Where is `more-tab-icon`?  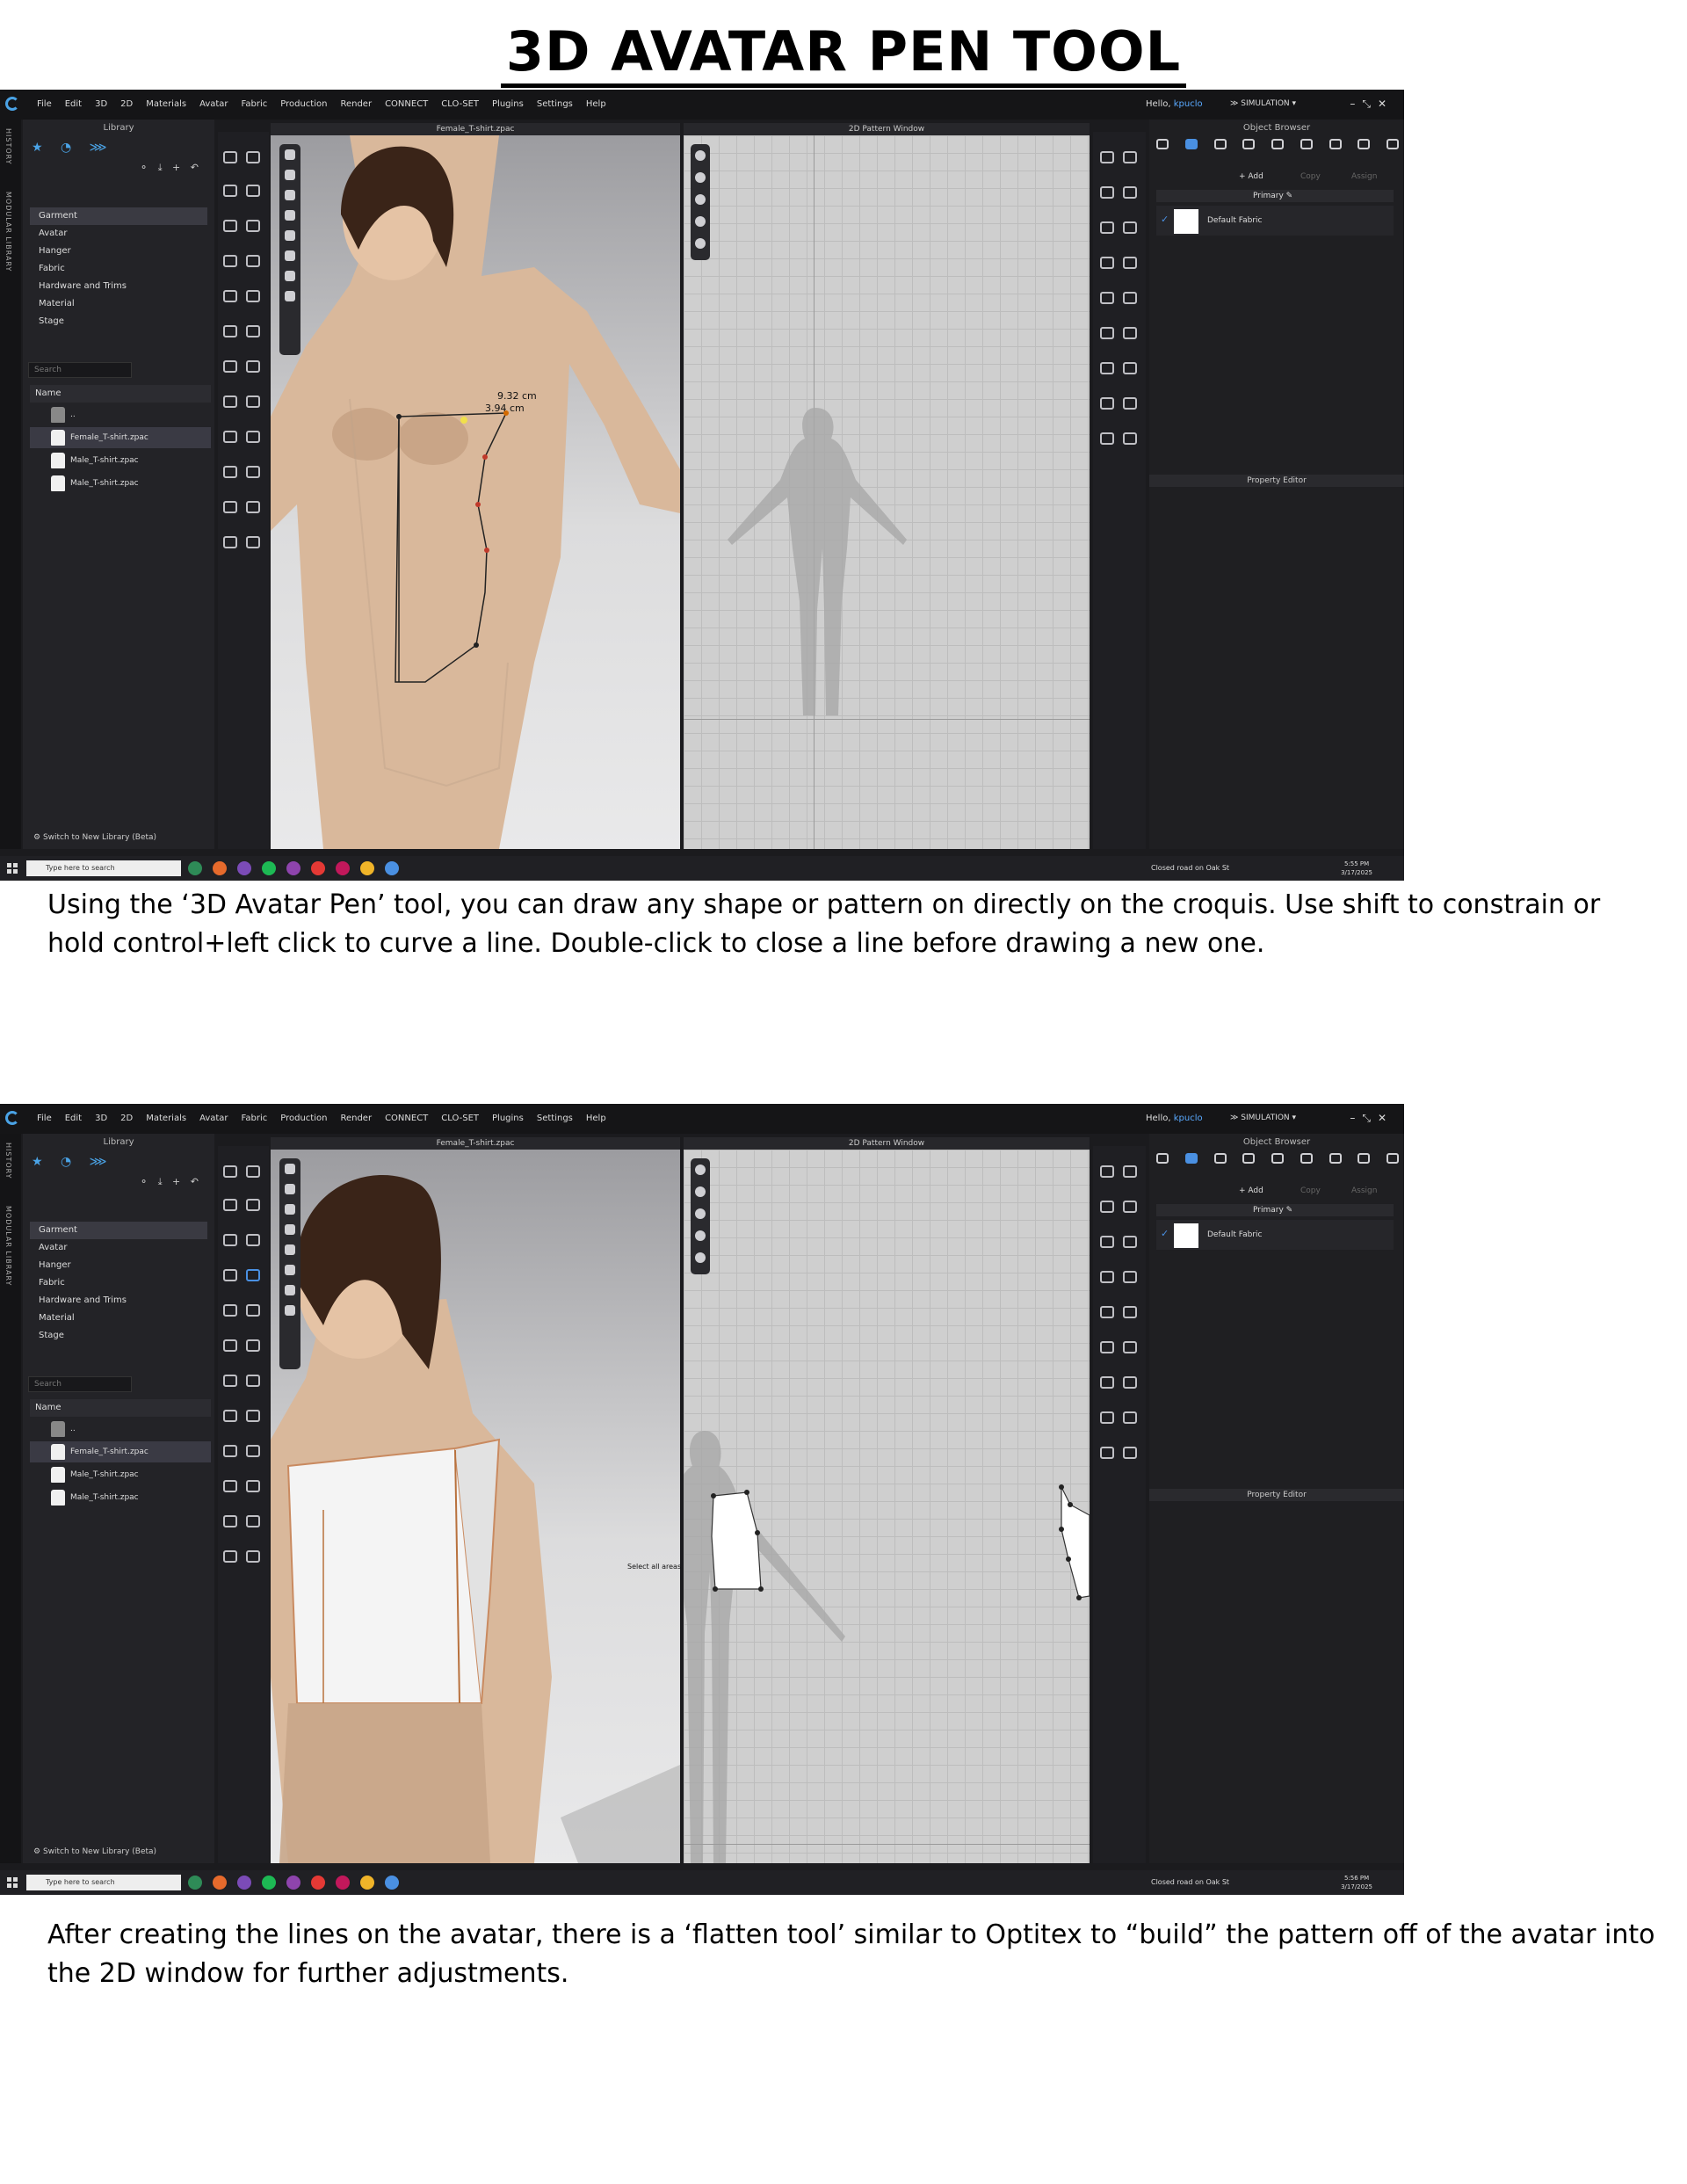 more-tab-icon is located at coordinates (1393, 144).